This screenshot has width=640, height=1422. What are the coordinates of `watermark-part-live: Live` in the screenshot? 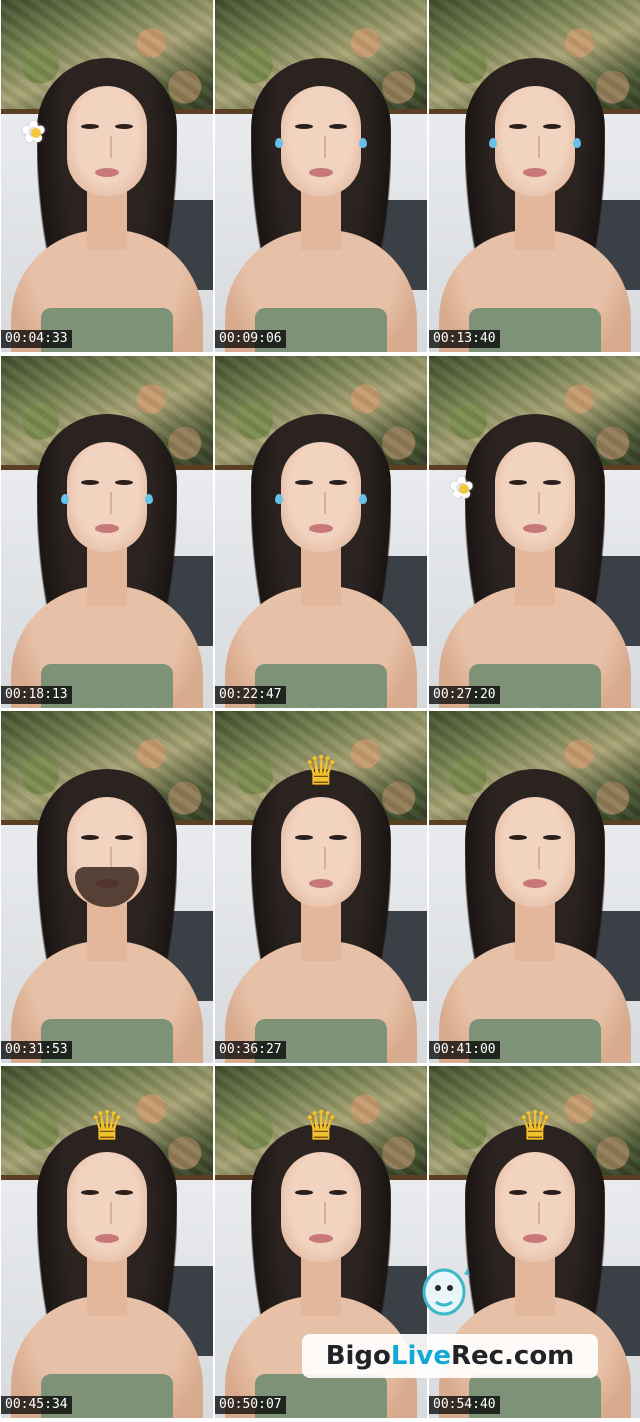 It's located at (420, 1356).